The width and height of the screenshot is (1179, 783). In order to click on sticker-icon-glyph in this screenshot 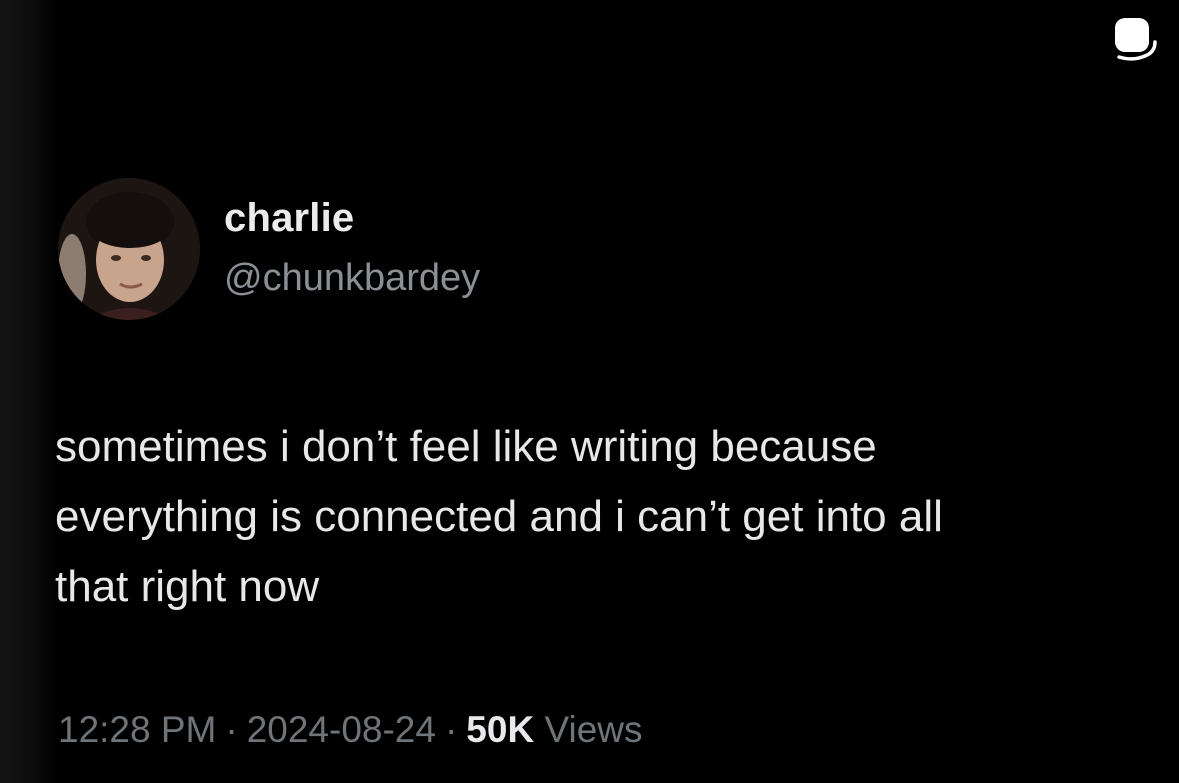, I will do `click(1136, 39)`.